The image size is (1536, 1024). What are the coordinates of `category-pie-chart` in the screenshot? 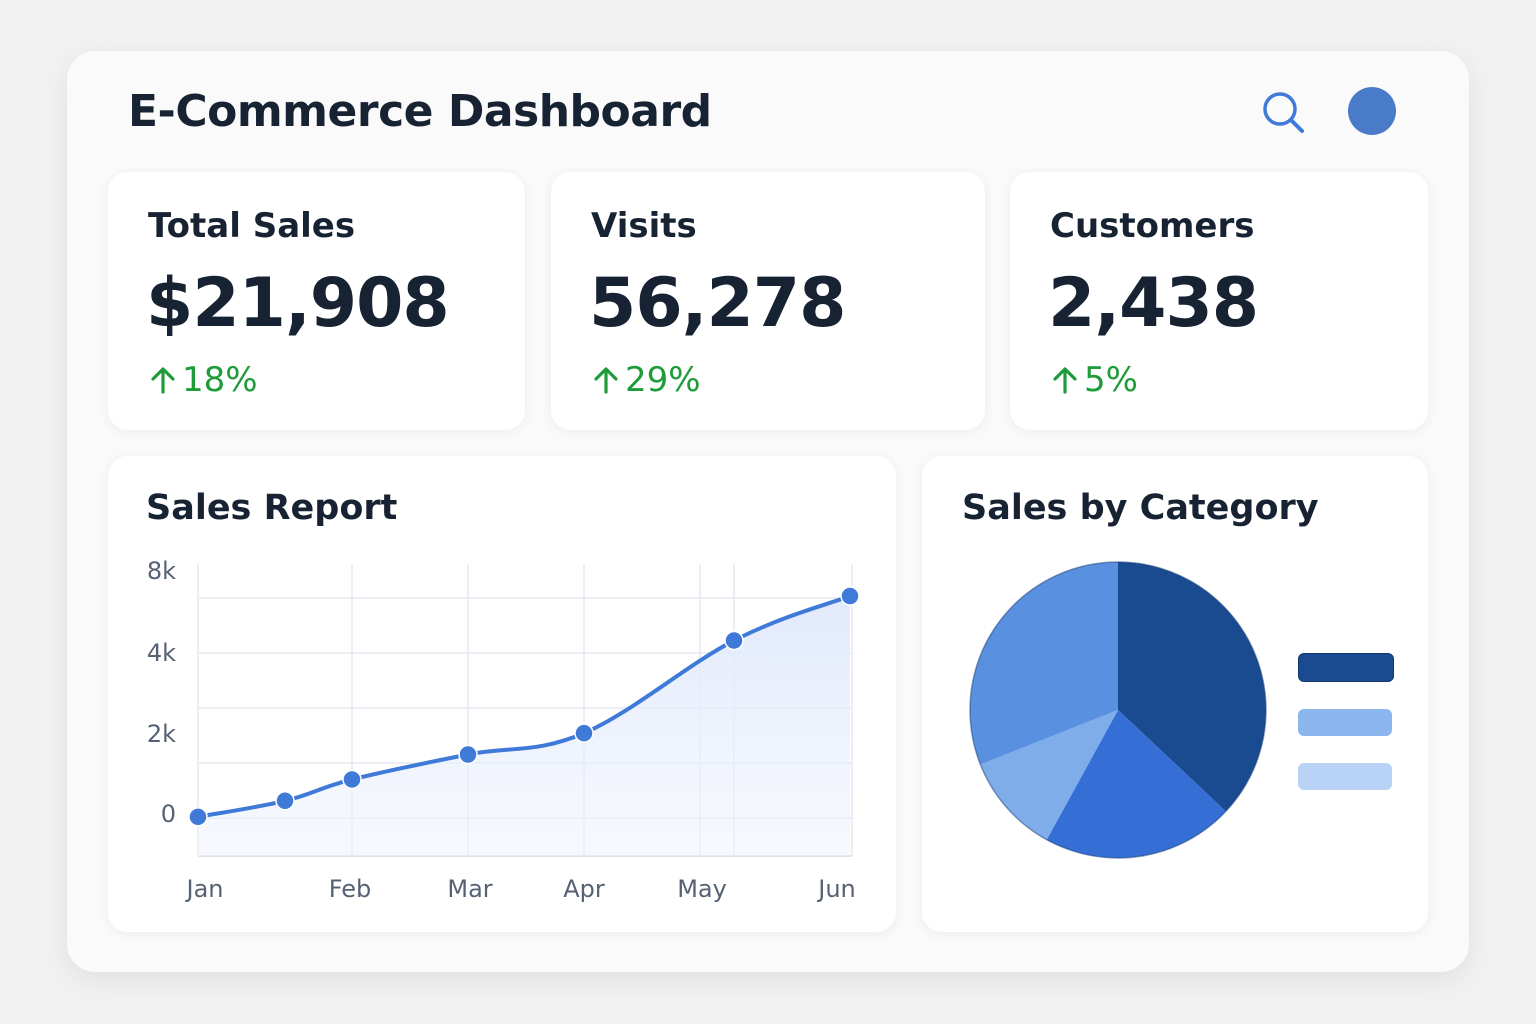 It's located at (1118, 710).